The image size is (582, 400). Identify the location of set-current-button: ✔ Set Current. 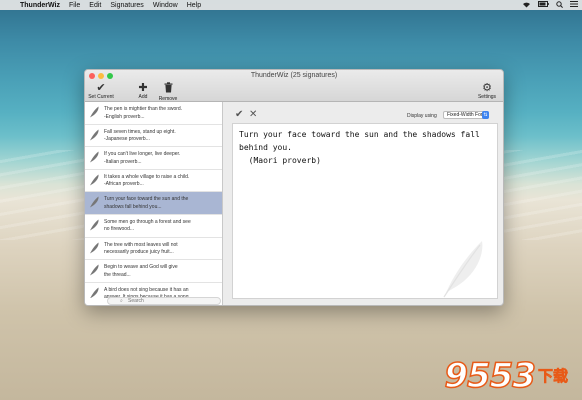
(101, 91).